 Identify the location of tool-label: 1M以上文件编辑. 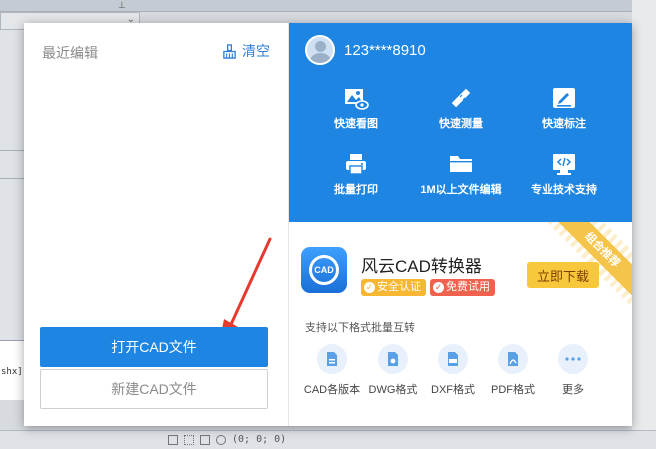
(461, 190).